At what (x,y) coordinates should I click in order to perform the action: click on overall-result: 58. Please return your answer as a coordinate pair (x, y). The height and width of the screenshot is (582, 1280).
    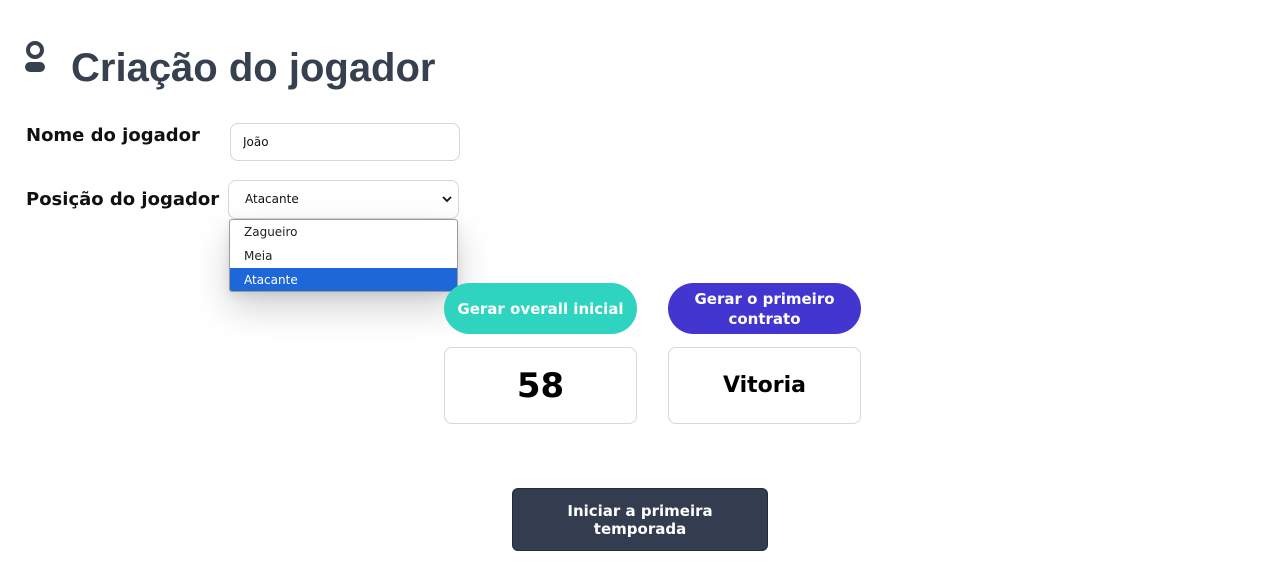
    Looking at the image, I should click on (540, 385).